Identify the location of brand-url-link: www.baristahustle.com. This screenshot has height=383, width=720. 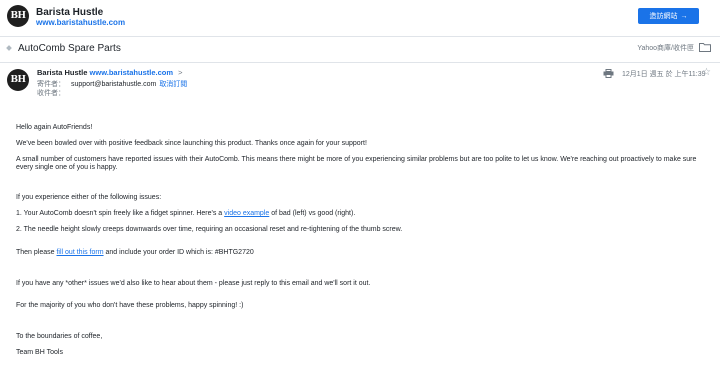
(80, 22).